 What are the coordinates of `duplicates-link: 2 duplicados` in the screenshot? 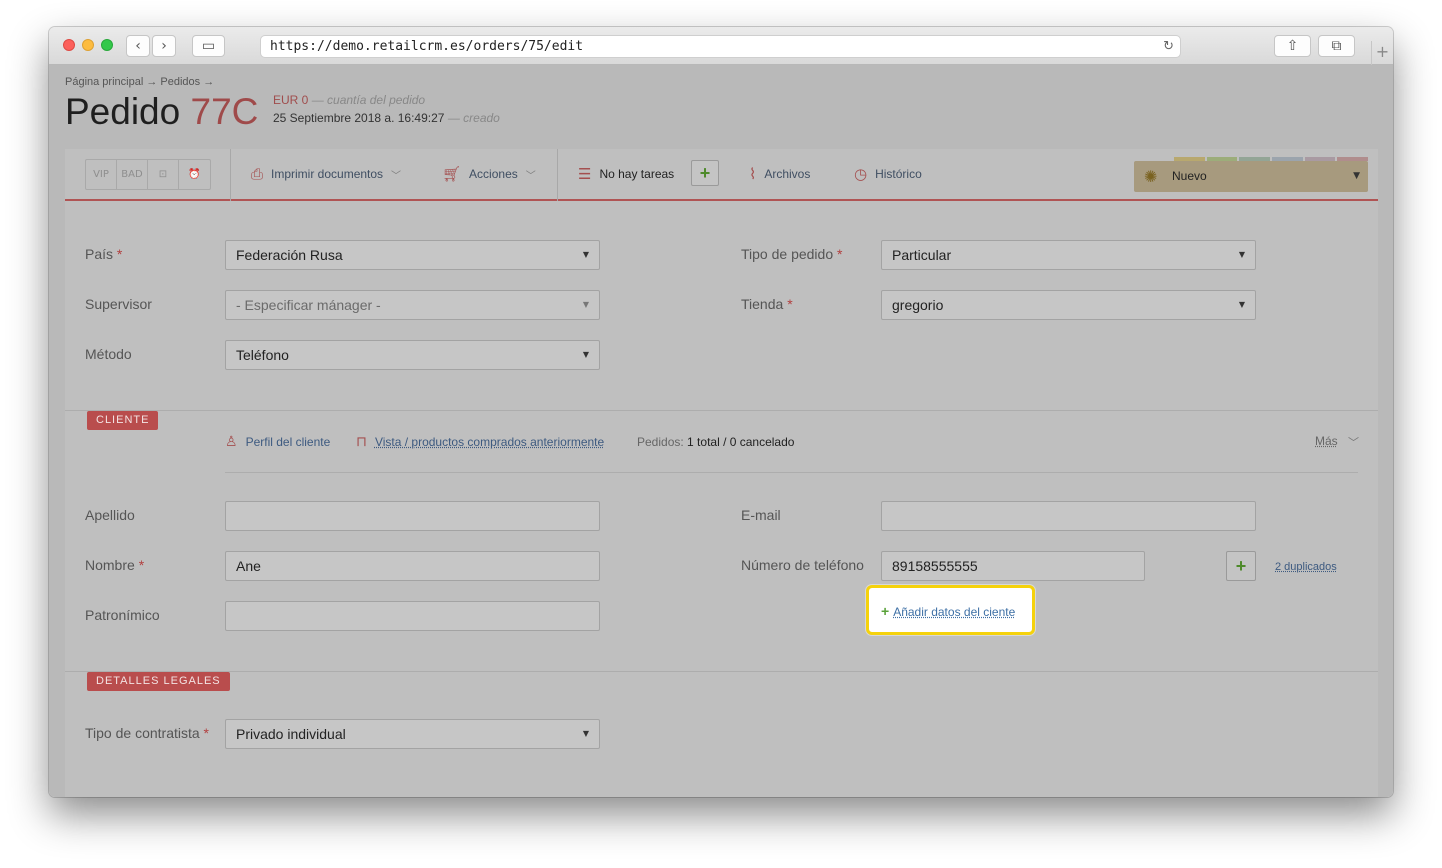 It's located at (1306, 567).